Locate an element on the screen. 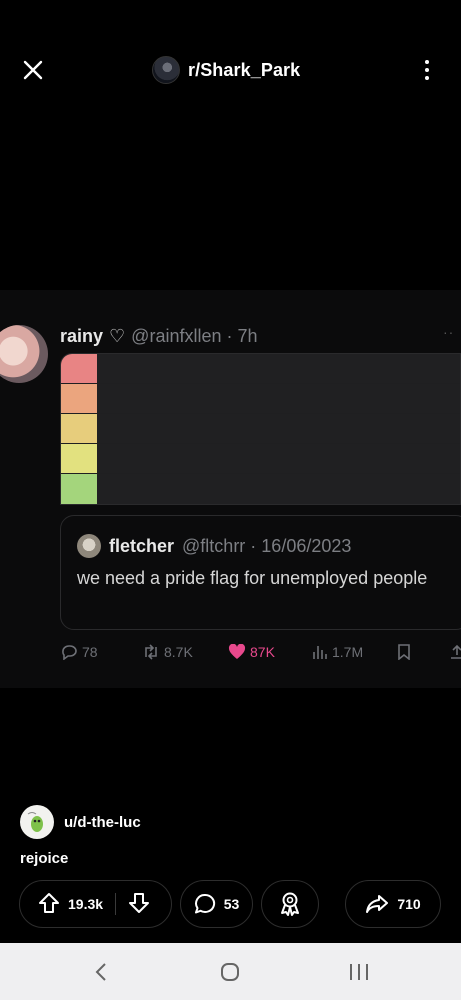  quoted-handle-date: @fltchrr · 16/06/2023 is located at coordinates (267, 545).